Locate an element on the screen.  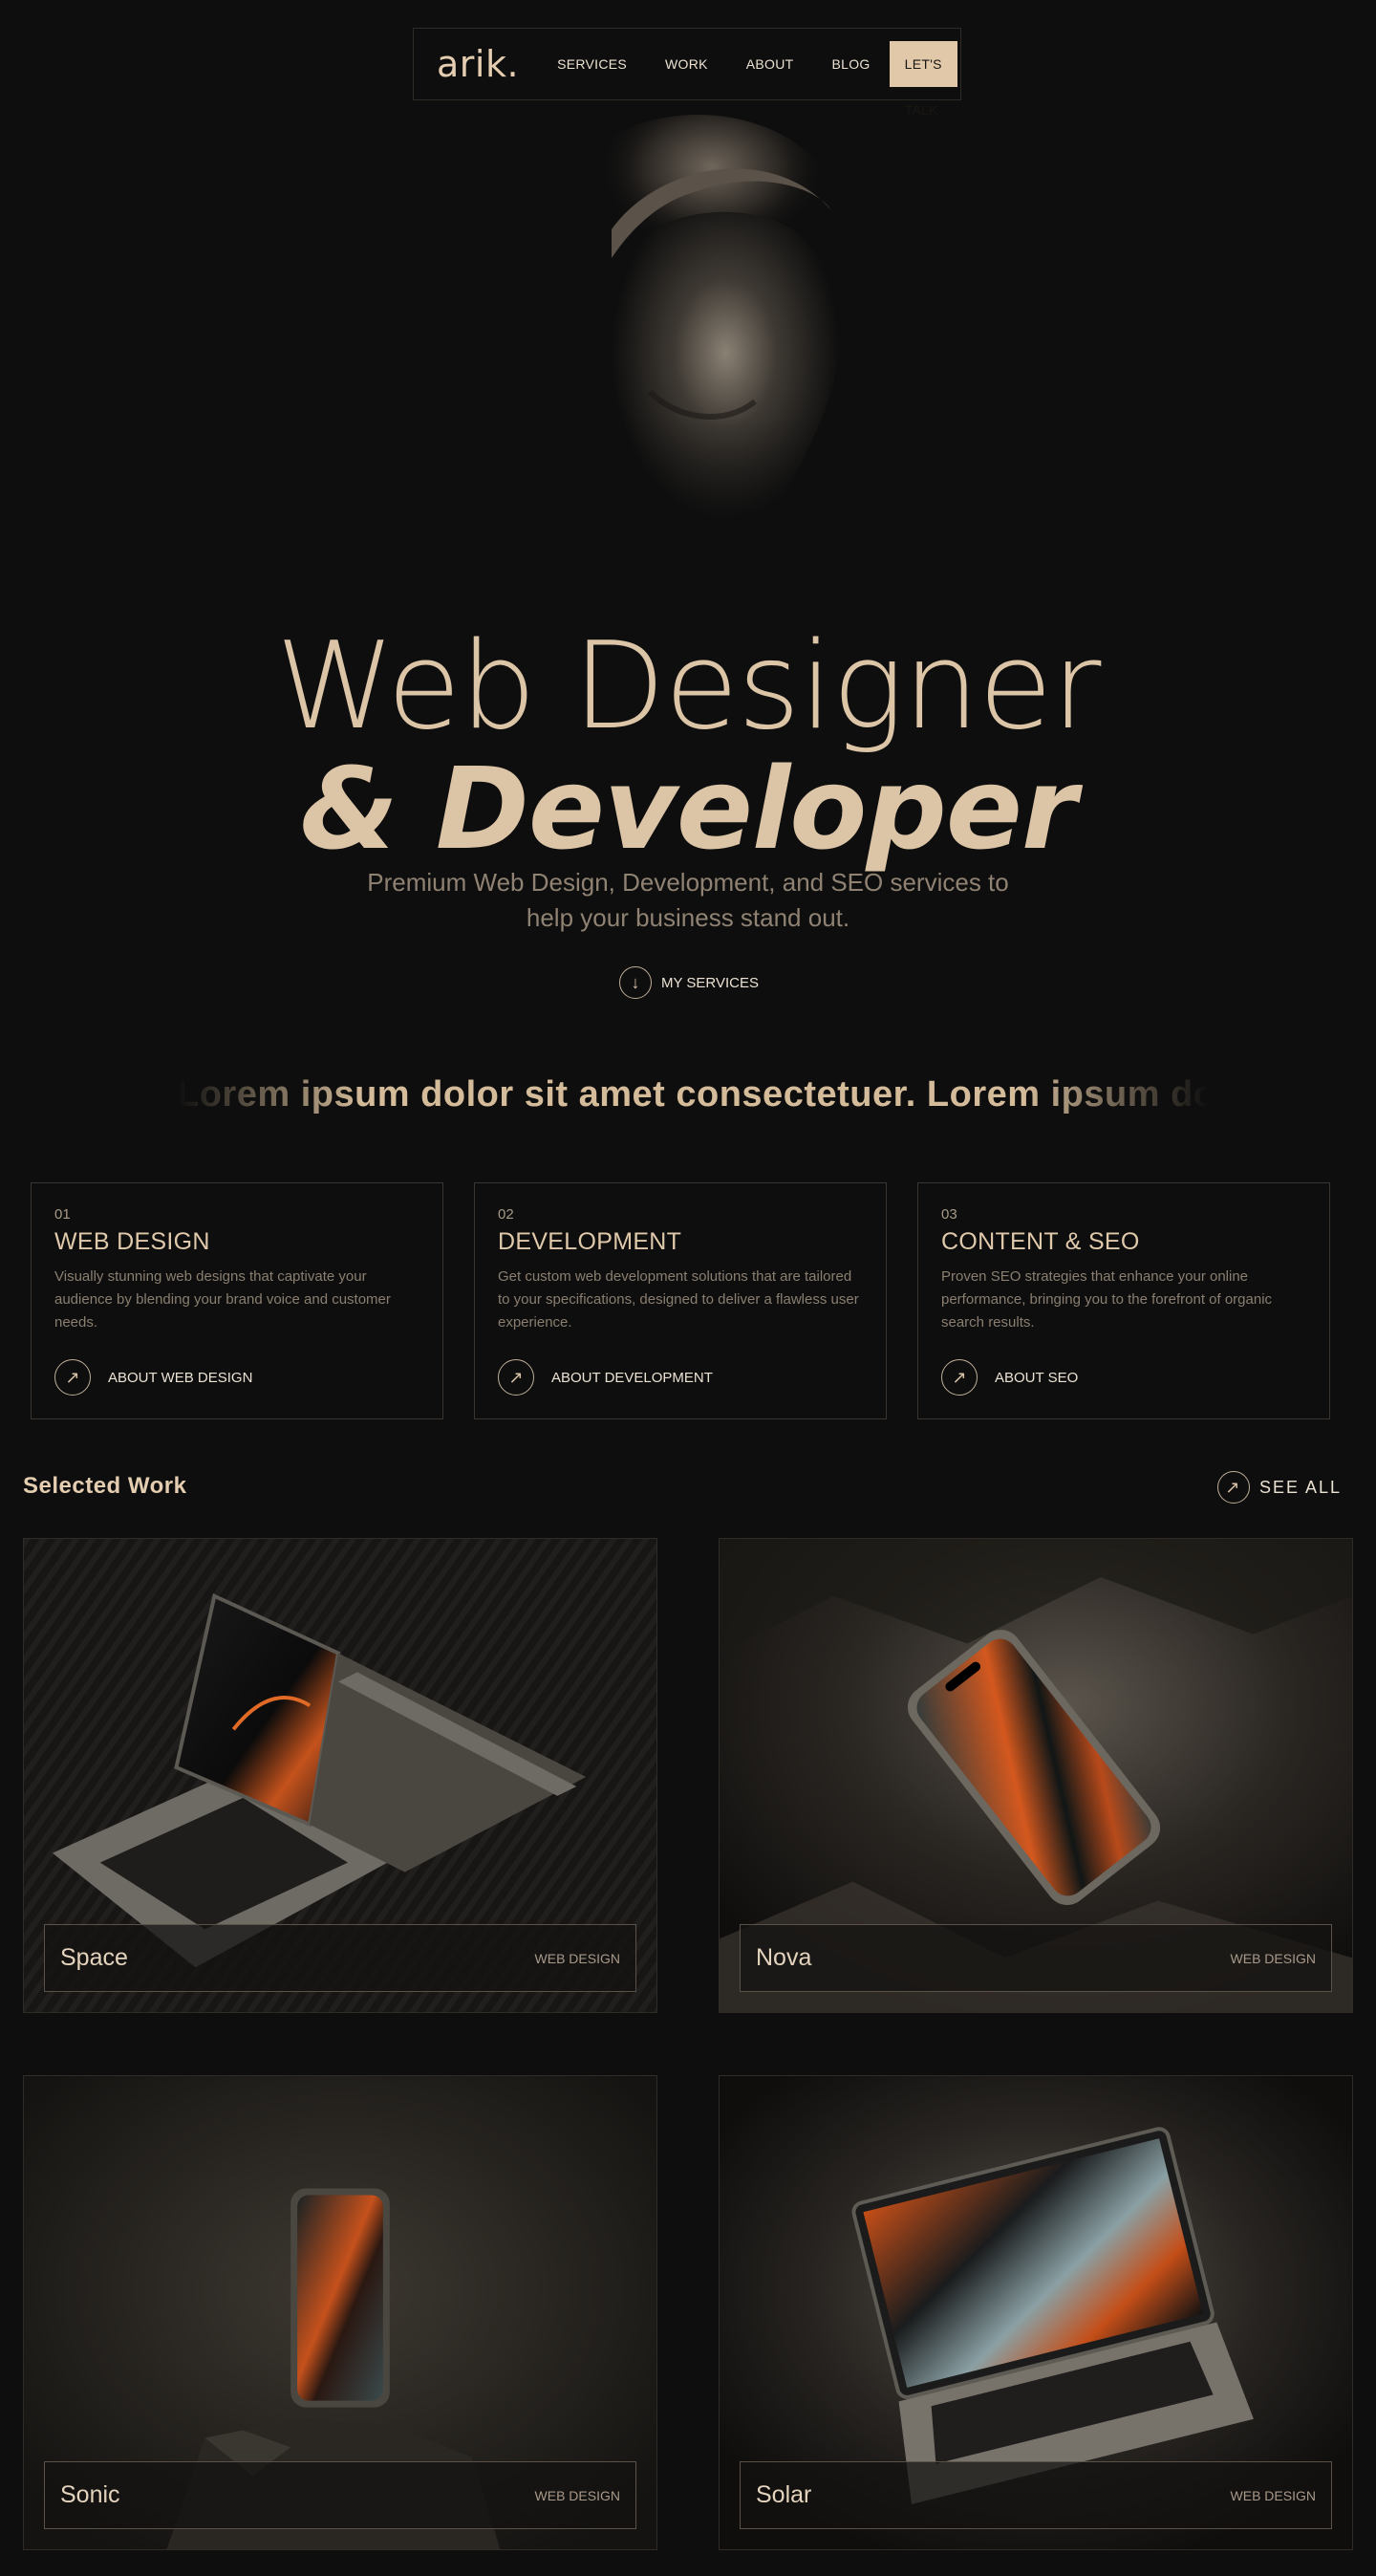
service-number: 03 is located at coordinates (949, 1214).